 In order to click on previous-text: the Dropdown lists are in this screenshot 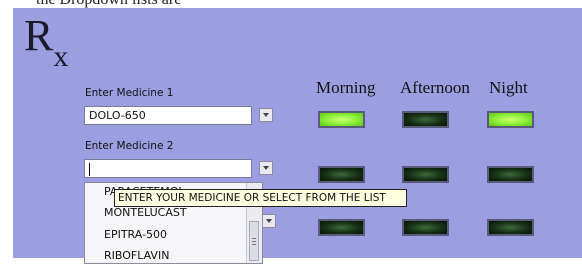, I will do `click(108, 4)`.